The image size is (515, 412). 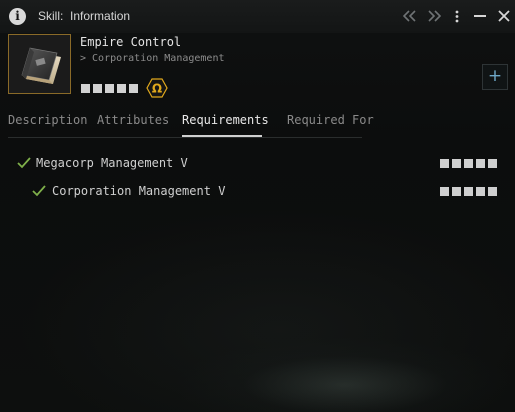 I want to click on skill-group-link: > Corporation Management, so click(x=152, y=58).